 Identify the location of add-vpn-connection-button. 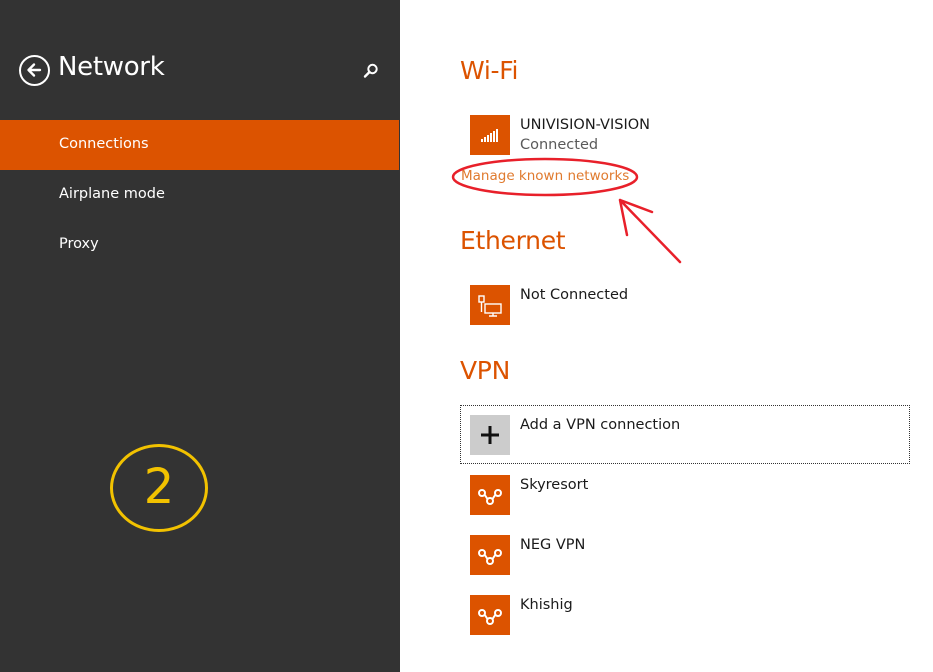
(685, 434).